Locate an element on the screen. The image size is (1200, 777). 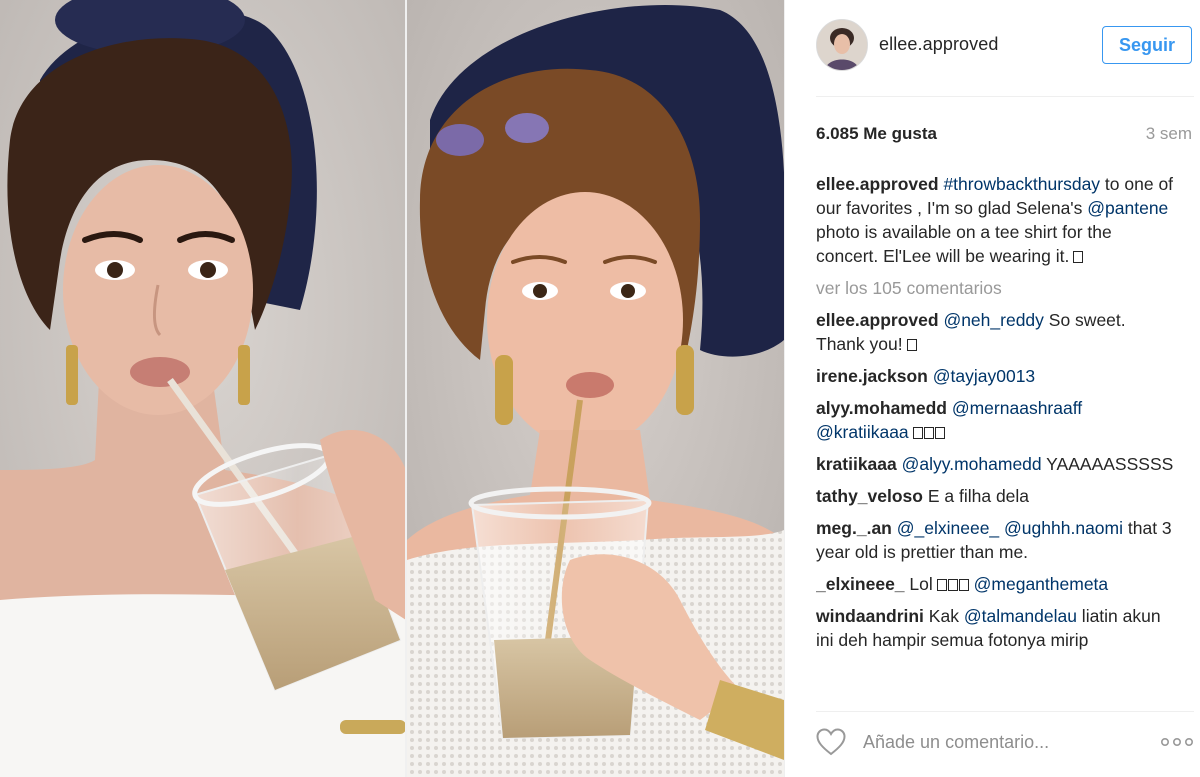
comment-text: YAAAAASSSSS is located at coordinates (1107, 464).